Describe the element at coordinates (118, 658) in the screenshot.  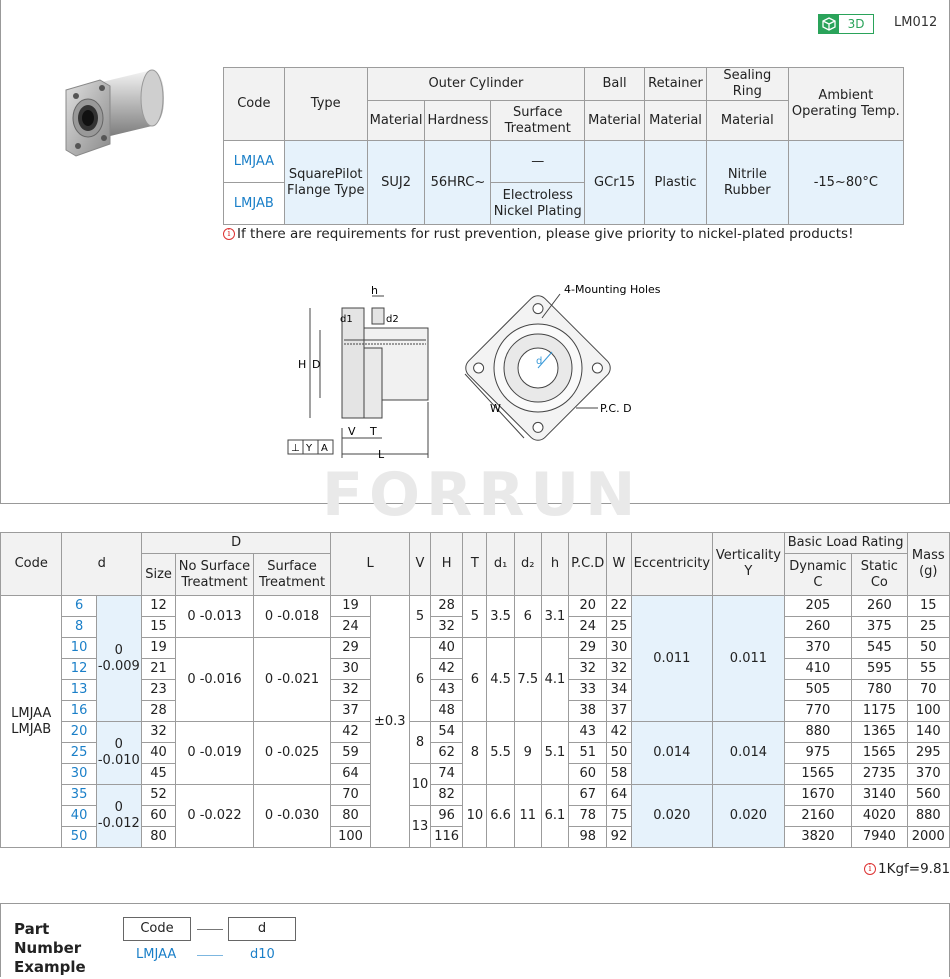
I see `d-tolerance: 0 -0.009` at that location.